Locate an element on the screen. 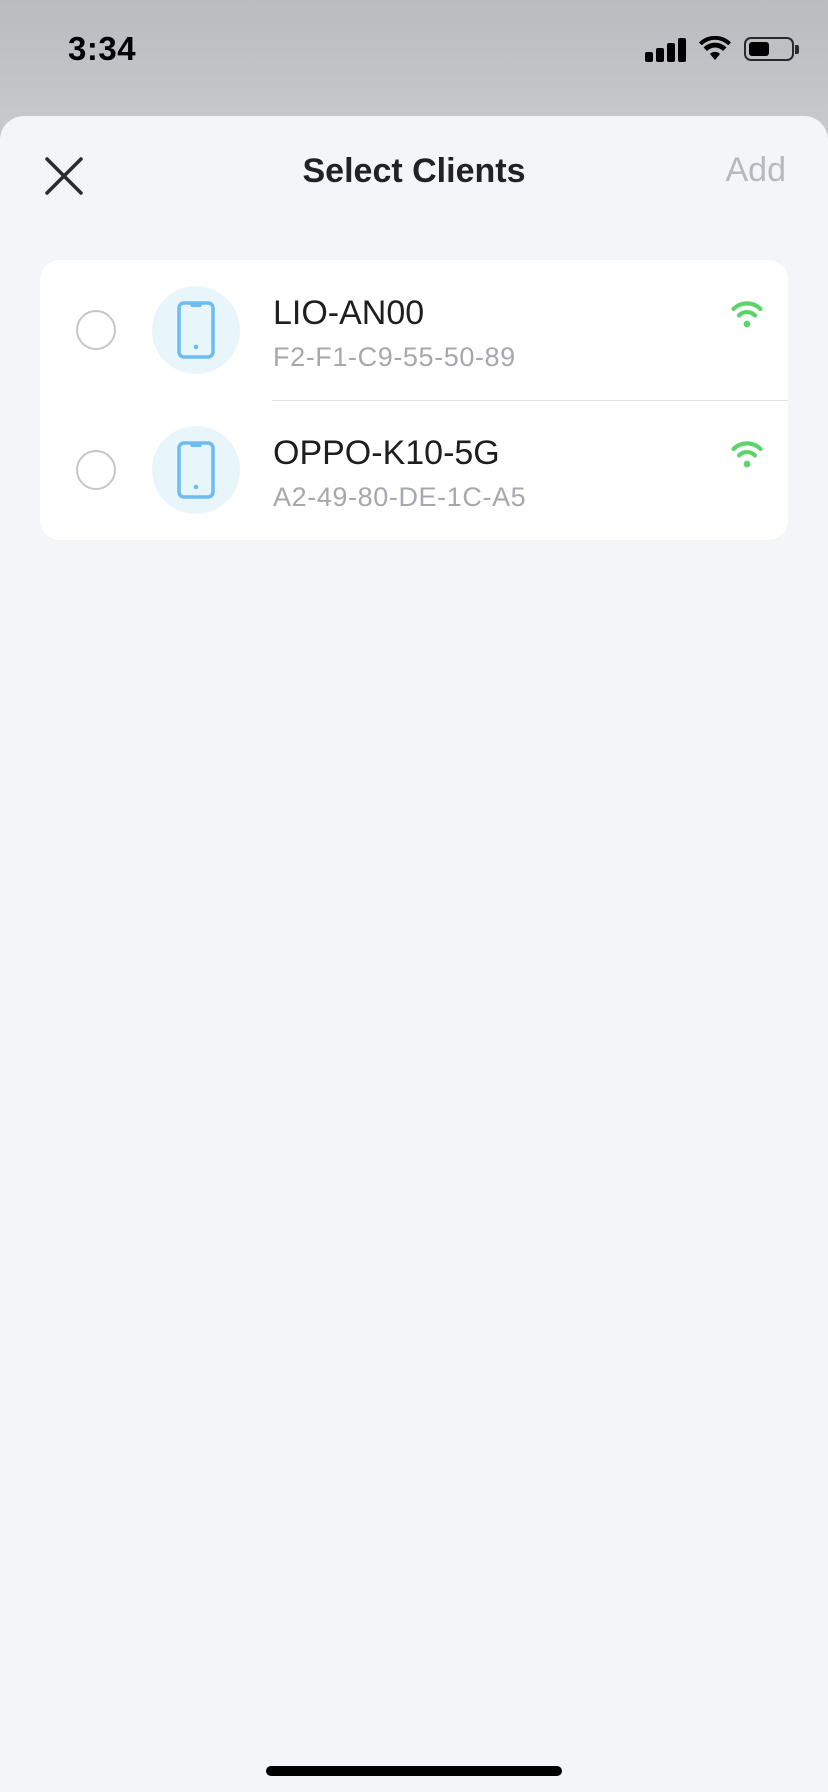  status-icons is located at coordinates (722, 49).